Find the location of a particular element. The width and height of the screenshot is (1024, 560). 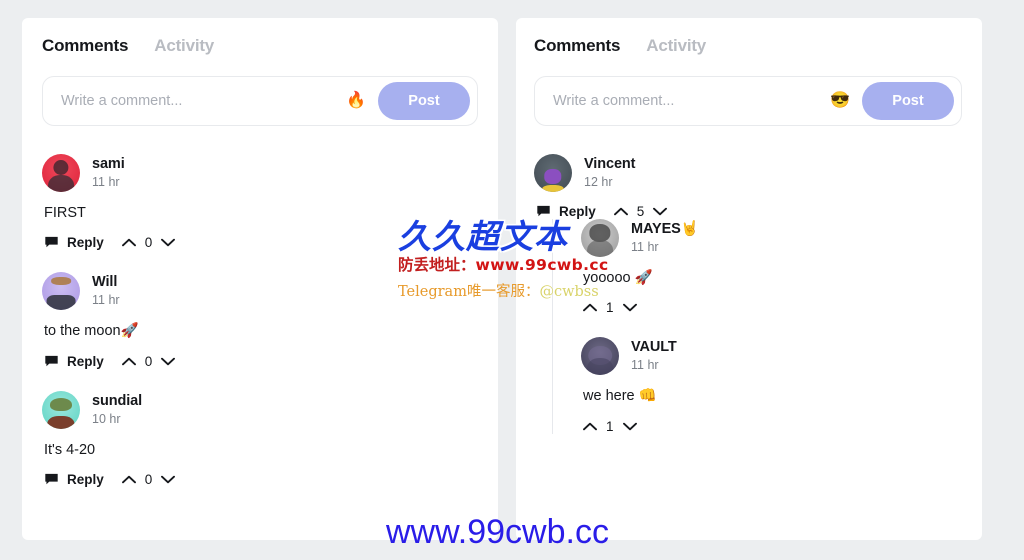

reply-item: VAULT 11 hr we here 👊 1 is located at coordinates (771, 385).